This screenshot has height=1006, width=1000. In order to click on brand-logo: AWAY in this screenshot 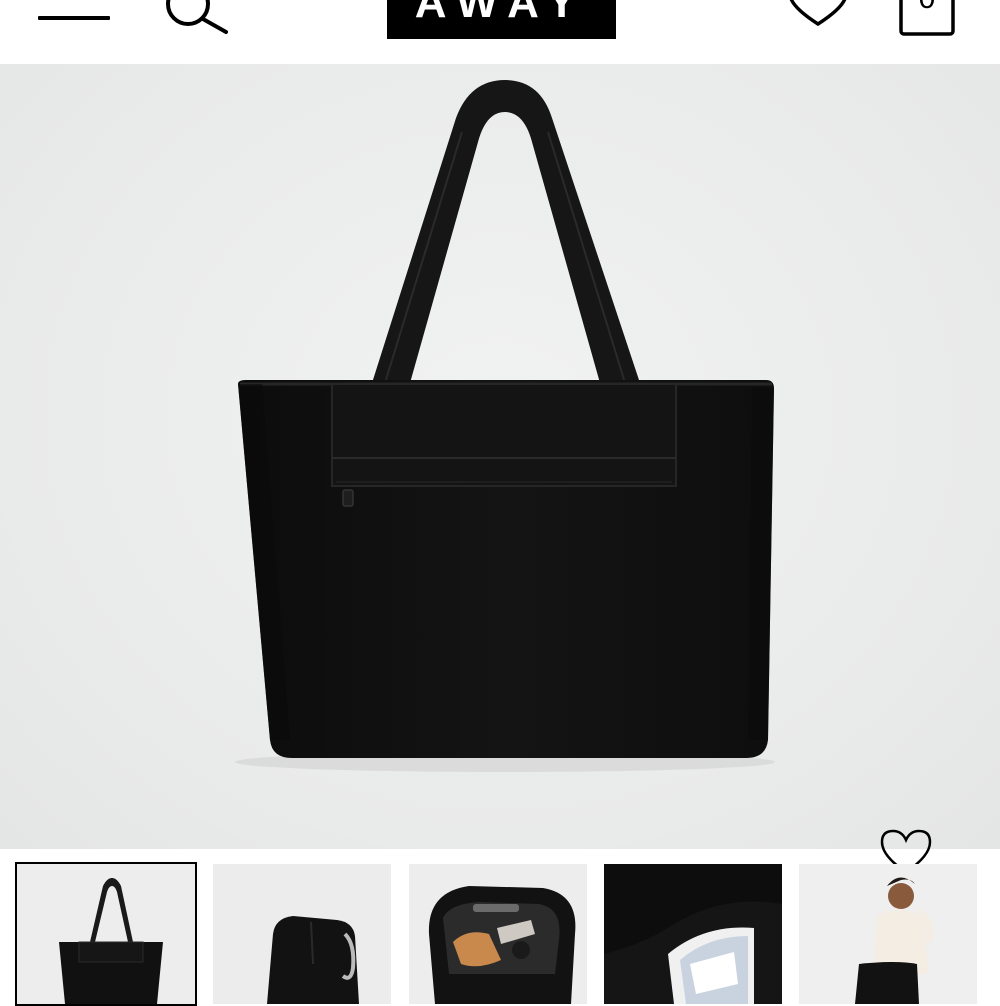, I will do `click(501, 19)`.